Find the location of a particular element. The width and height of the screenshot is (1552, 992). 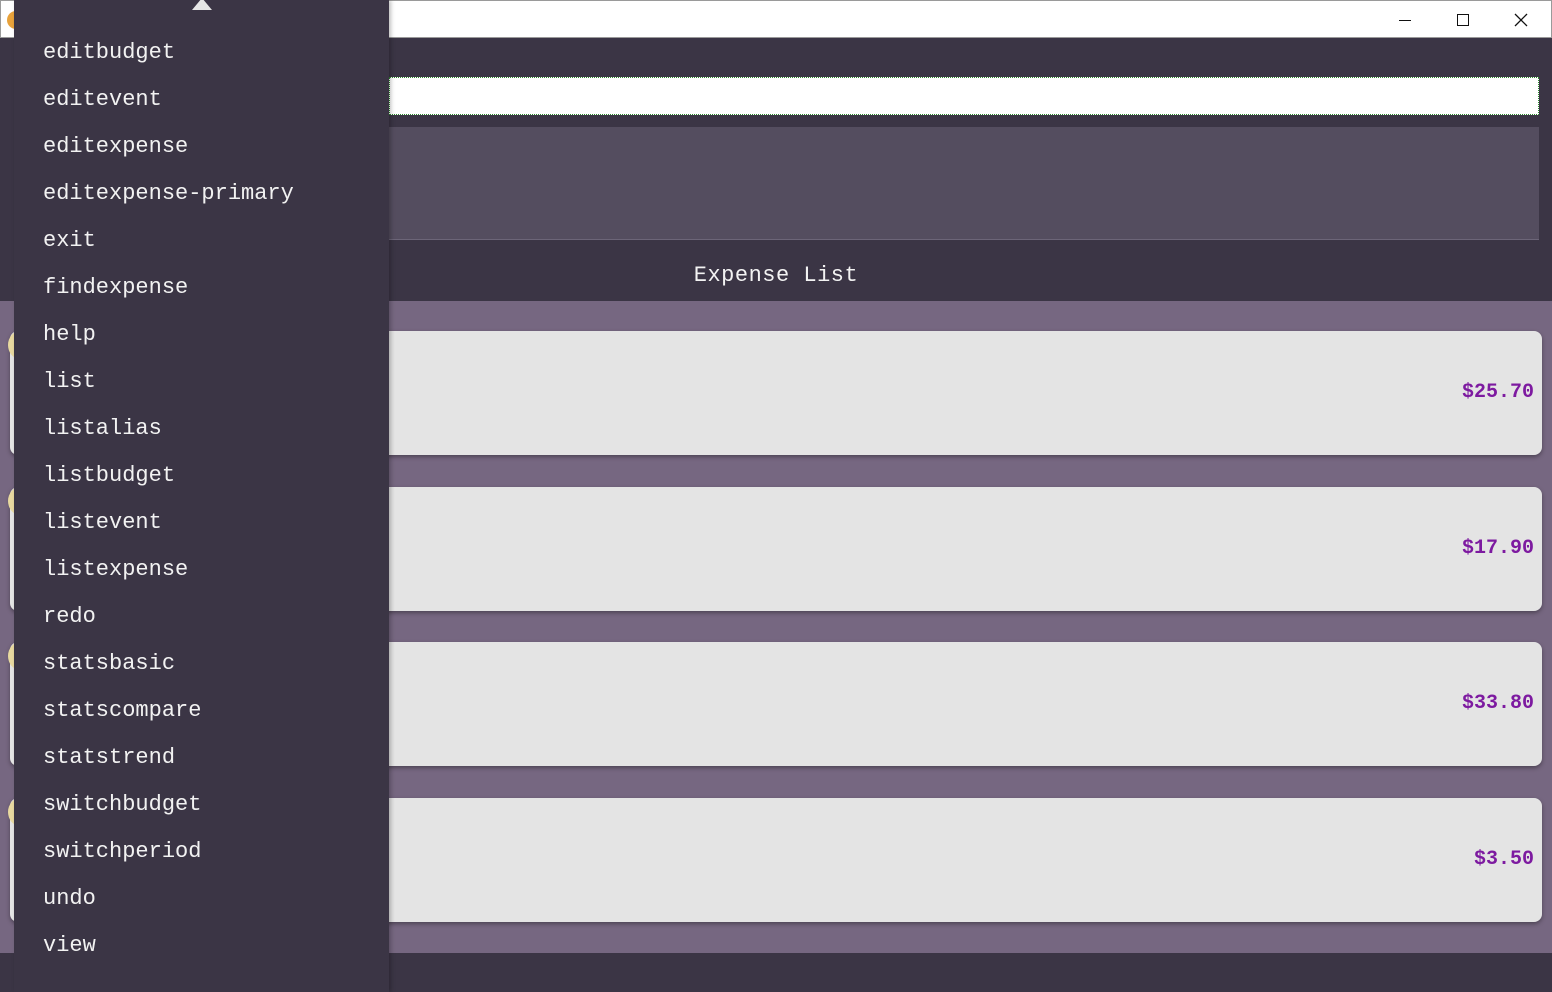

result-display is located at coordinates (964, 183).